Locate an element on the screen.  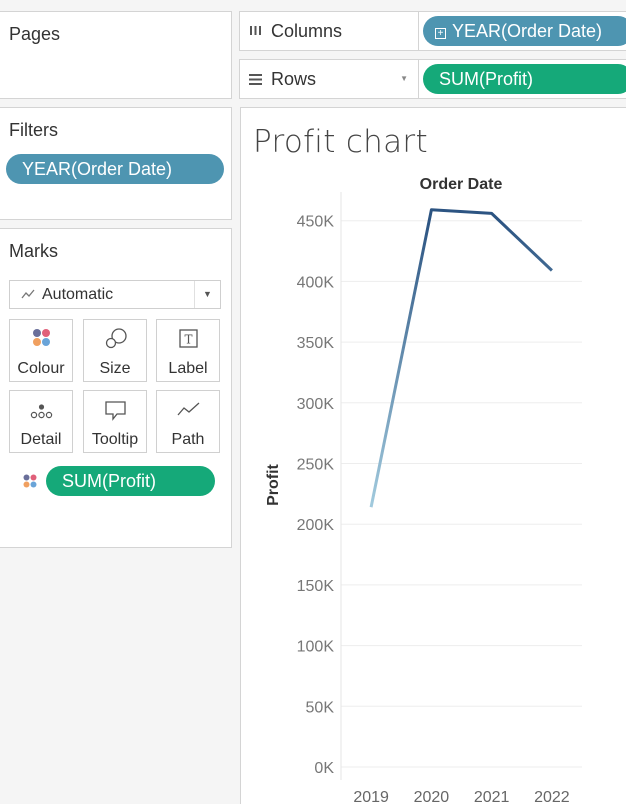
y-tick-label: 100K is located at coordinates (316, 647).